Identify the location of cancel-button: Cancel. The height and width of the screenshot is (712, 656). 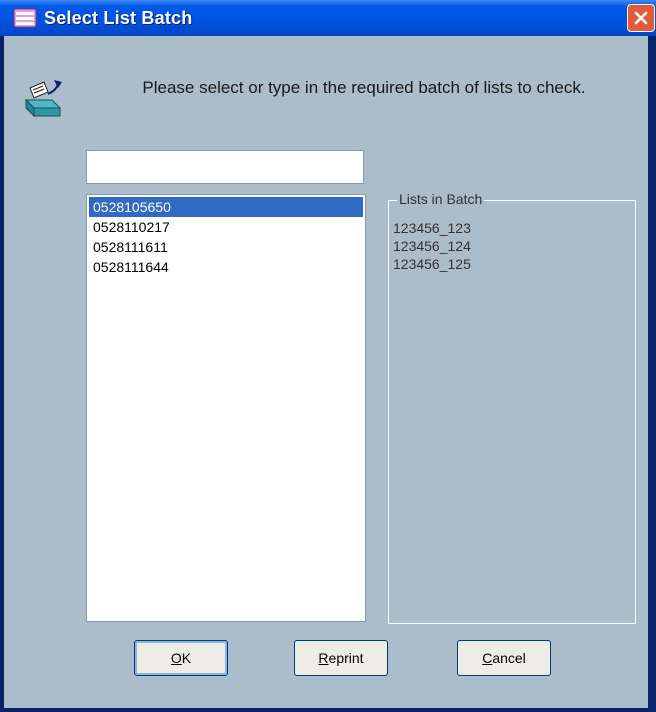
(504, 658).